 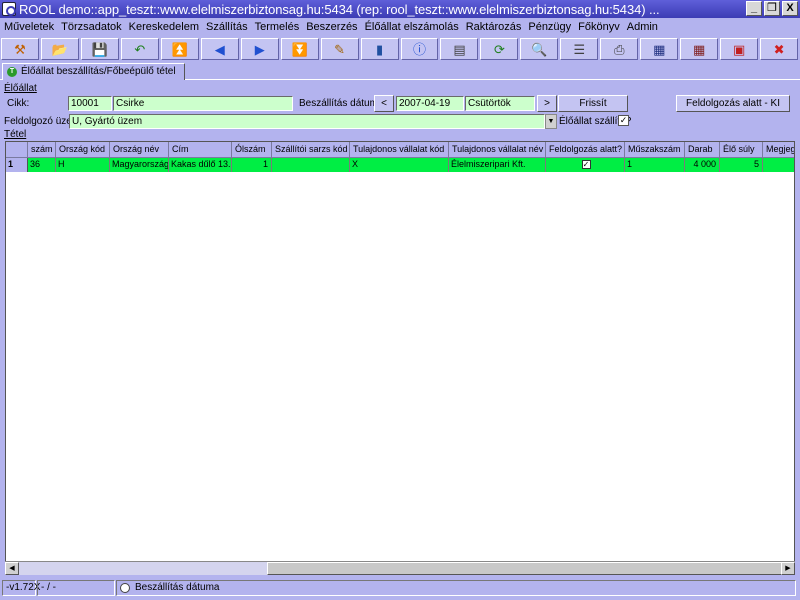 What do you see at coordinates (12, 568) in the screenshot?
I see `scroll-left-icon: ◀` at bounding box center [12, 568].